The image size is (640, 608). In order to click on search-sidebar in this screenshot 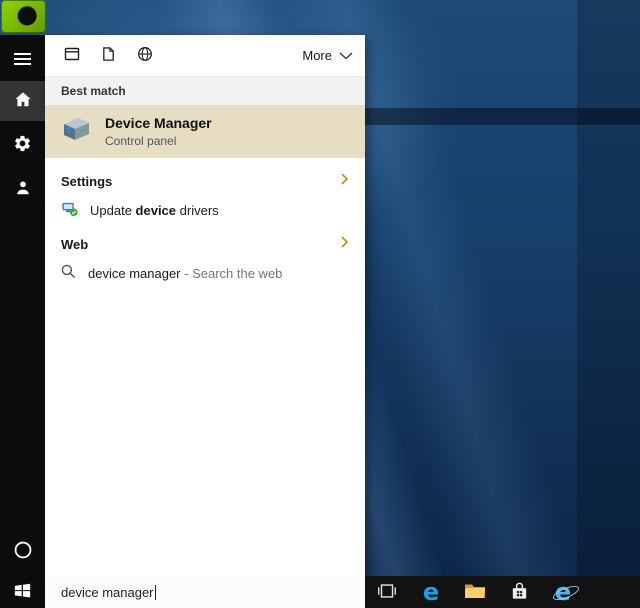, I will do `click(22, 321)`.